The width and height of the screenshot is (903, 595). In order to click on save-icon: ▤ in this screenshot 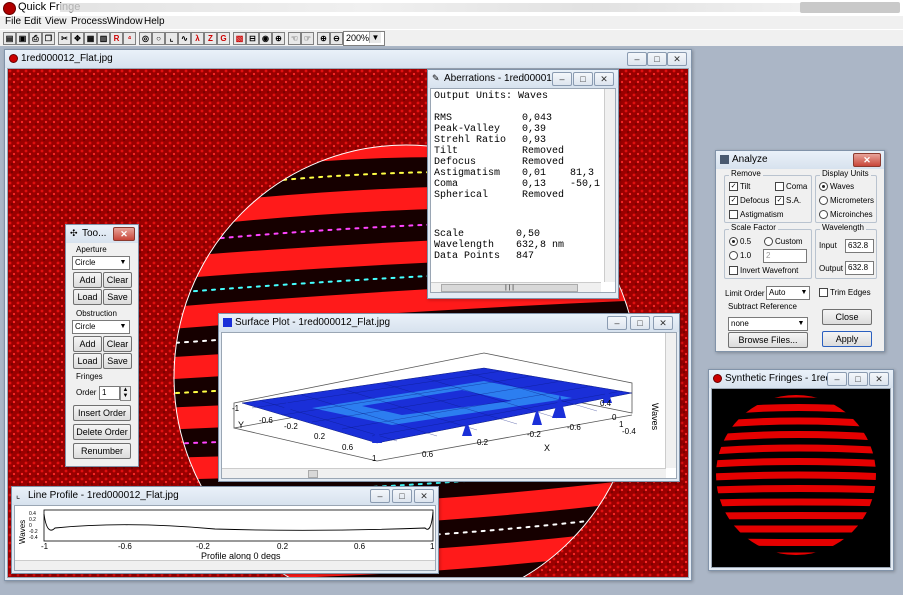, I will do `click(9, 38)`.